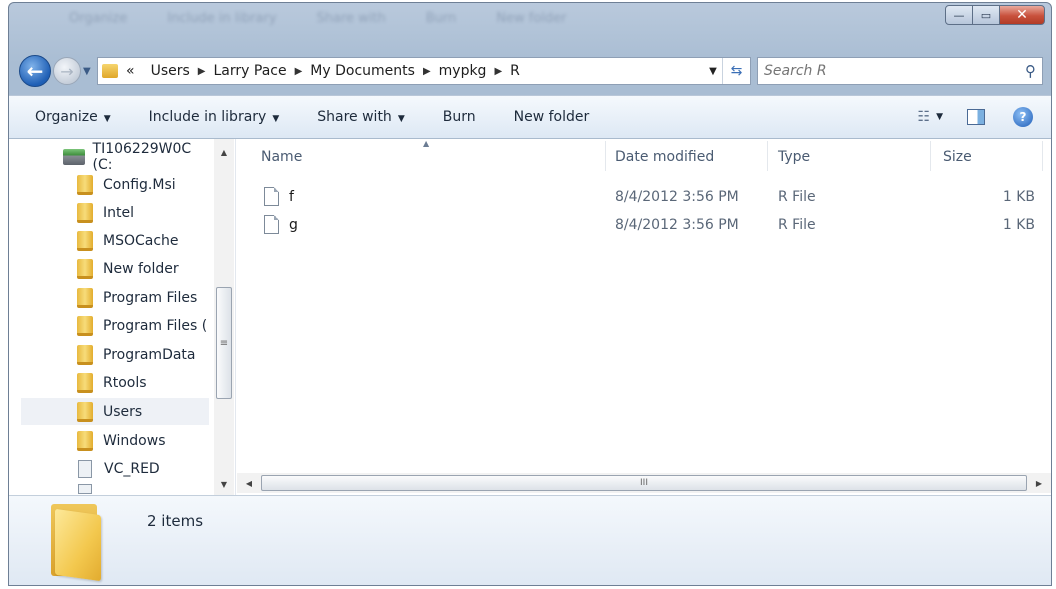 The width and height of the screenshot is (1056, 589). I want to click on nav-item-msocache: MSOCache, so click(118, 240).